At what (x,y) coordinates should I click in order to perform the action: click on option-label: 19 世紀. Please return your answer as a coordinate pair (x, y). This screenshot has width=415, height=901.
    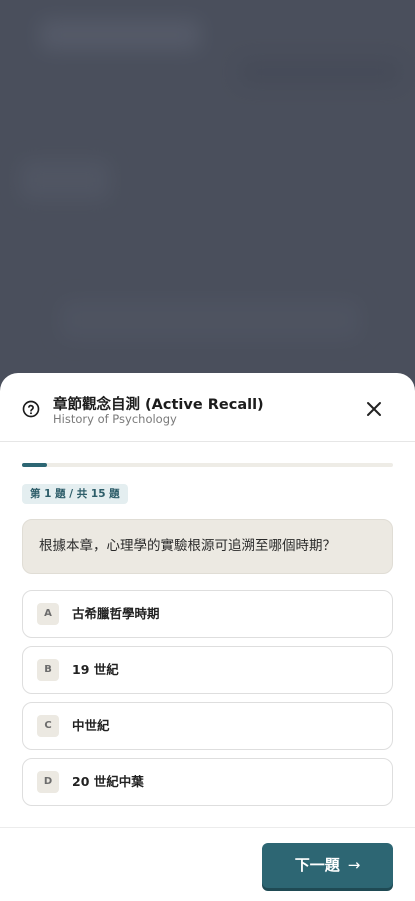
    Looking at the image, I should click on (95, 669).